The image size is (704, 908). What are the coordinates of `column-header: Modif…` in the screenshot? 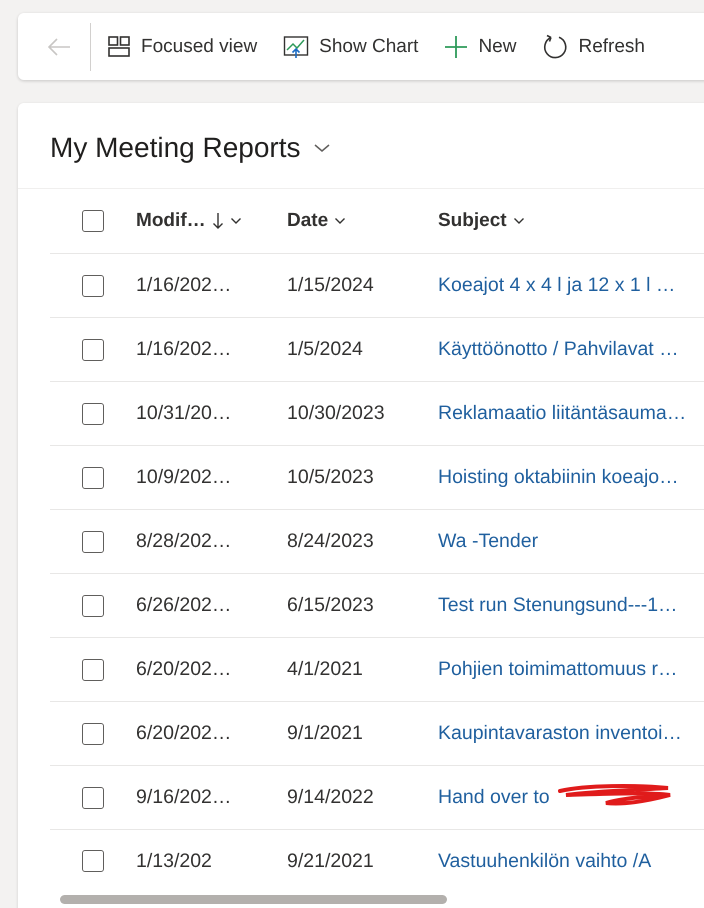 It's located at (189, 221).